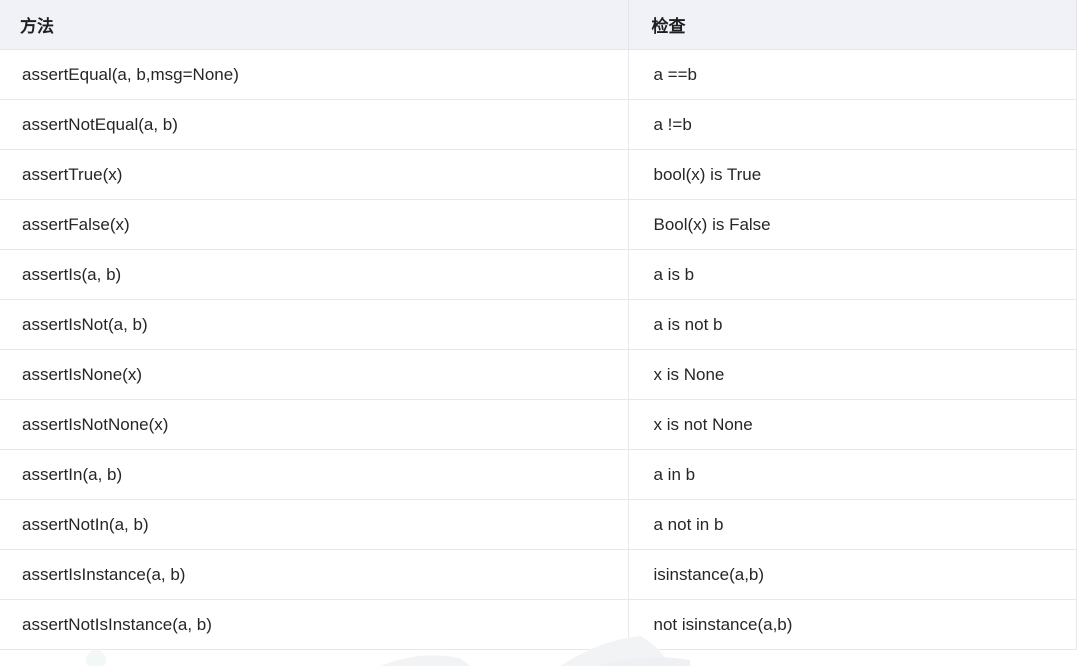  I want to click on table-header-row: 方法 检查, so click(538, 25).